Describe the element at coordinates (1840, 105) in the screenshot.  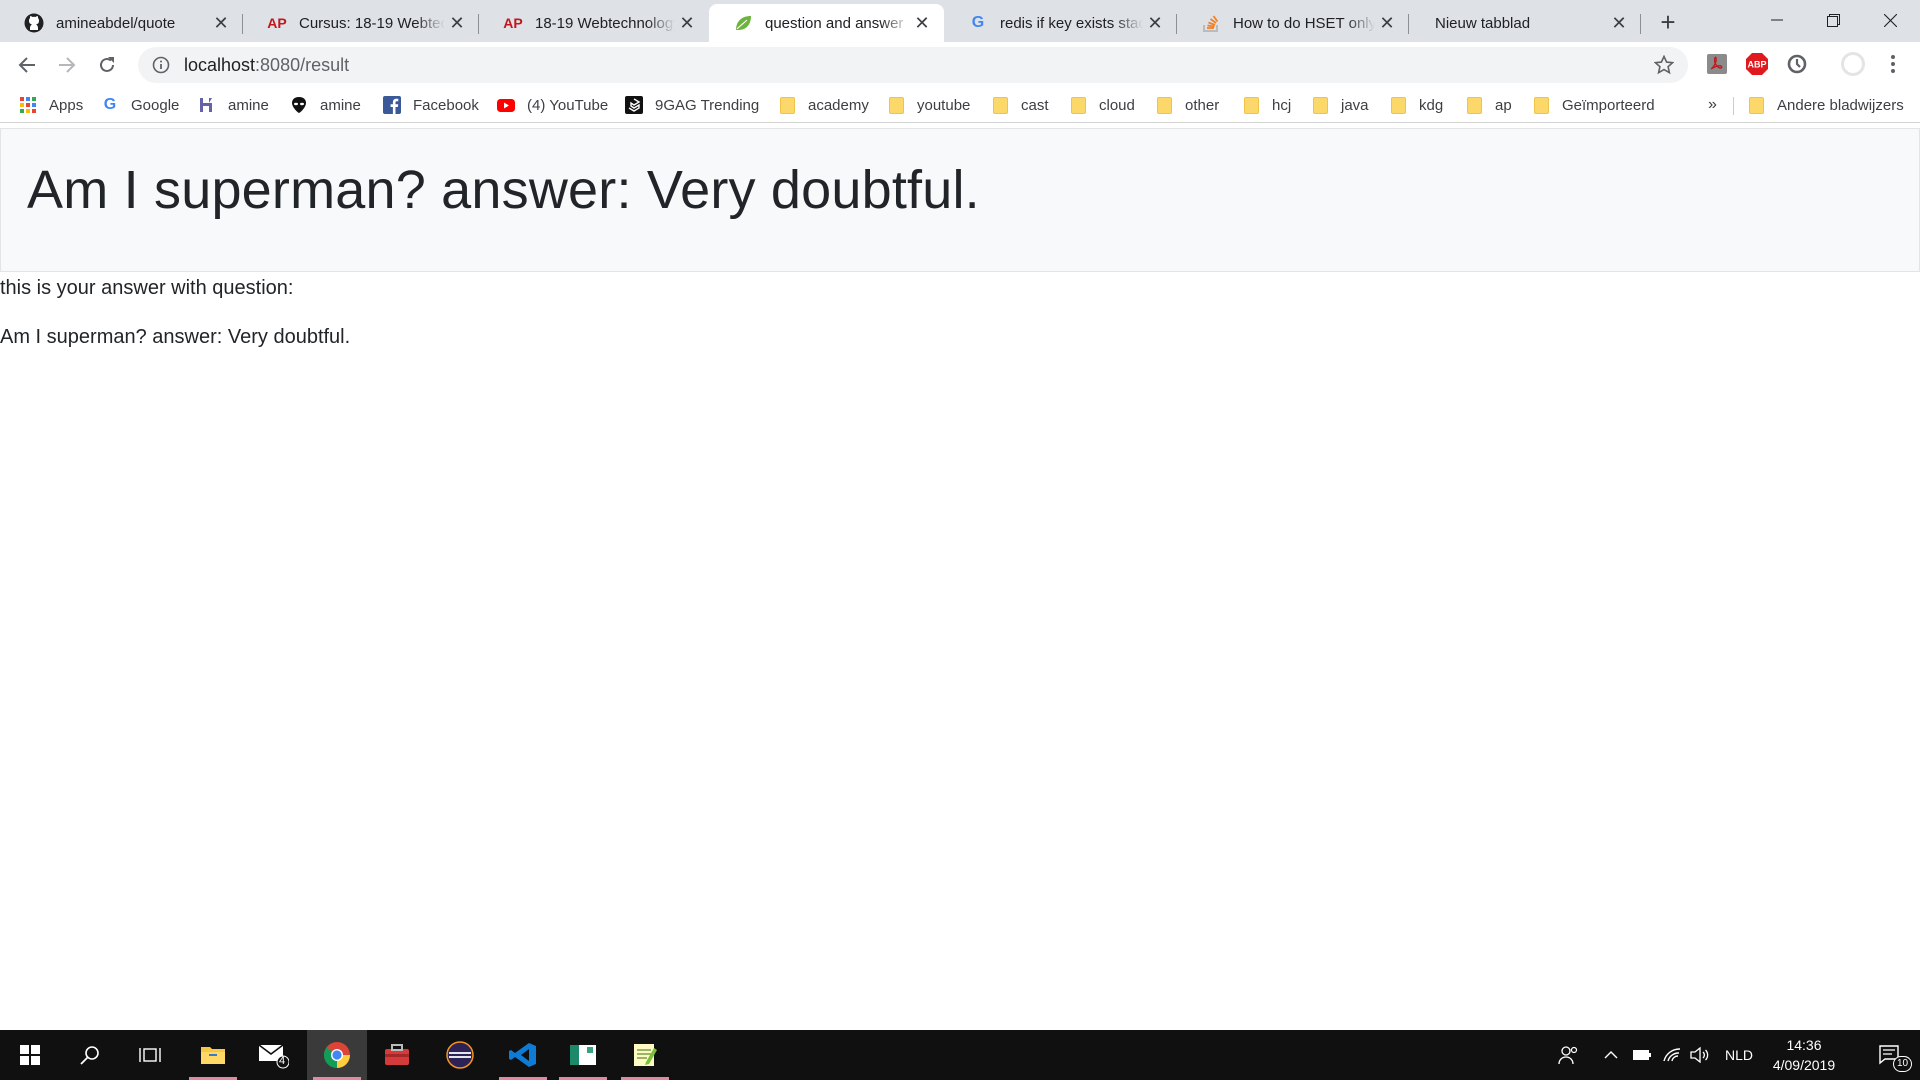
I see `bookmark-label: Andere bladwijzers` at that location.